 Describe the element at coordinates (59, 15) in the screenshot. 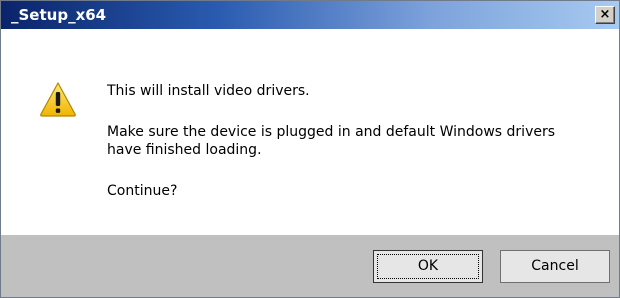

I see `window-title: _Setup_x64` at that location.